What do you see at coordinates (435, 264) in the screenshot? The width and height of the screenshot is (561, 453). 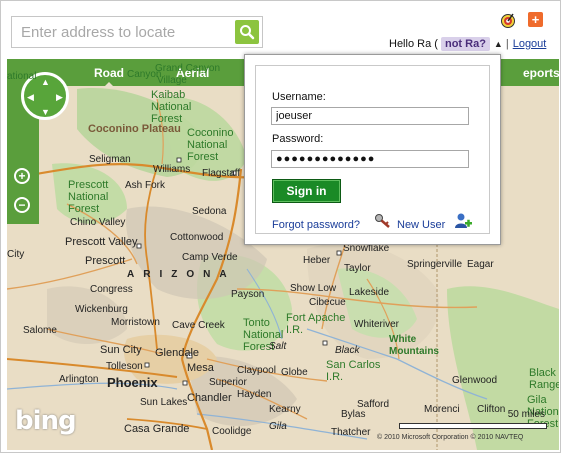 I see `map-label: Springerville` at bounding box center [435, 264].